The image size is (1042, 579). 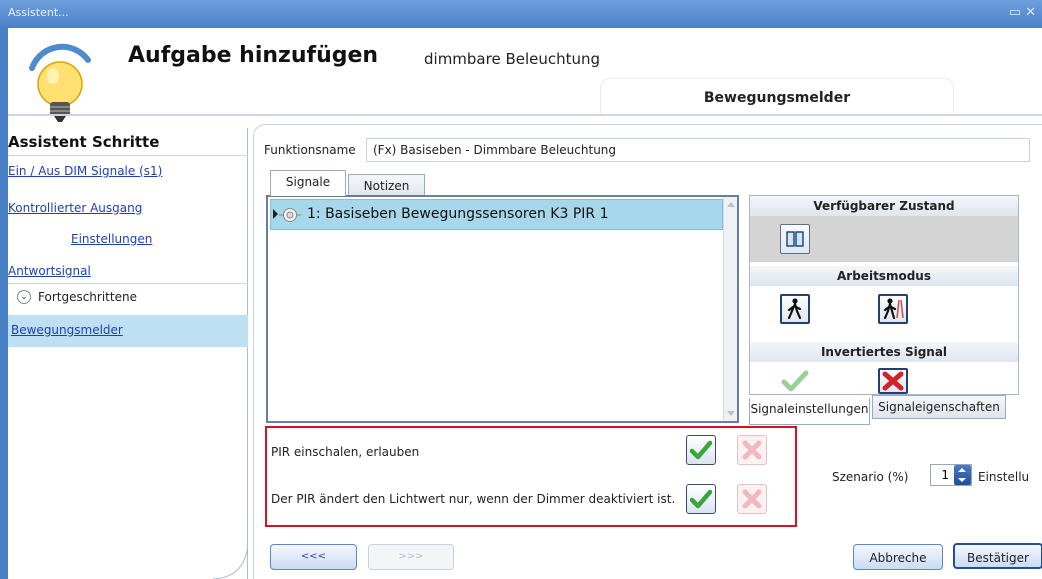 I want to click on pir-enable-yes-button, so click(x=701, y=450).